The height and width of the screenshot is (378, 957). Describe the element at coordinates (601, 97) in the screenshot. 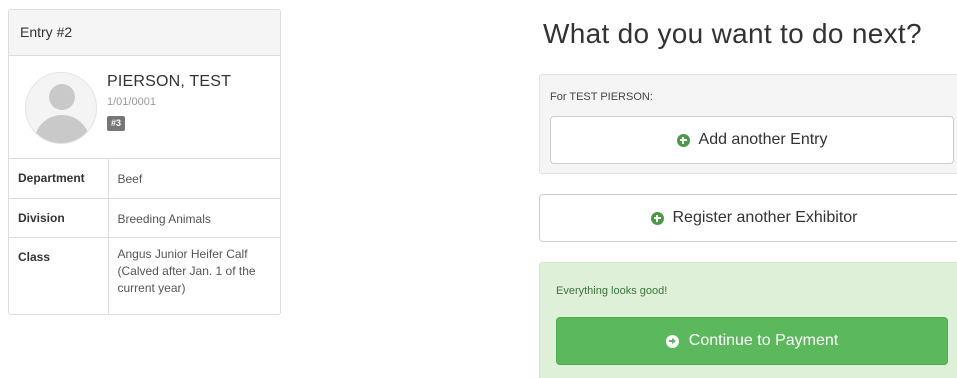

I see `for-exhibitor-label: For TEST PIERSON:` at that location.